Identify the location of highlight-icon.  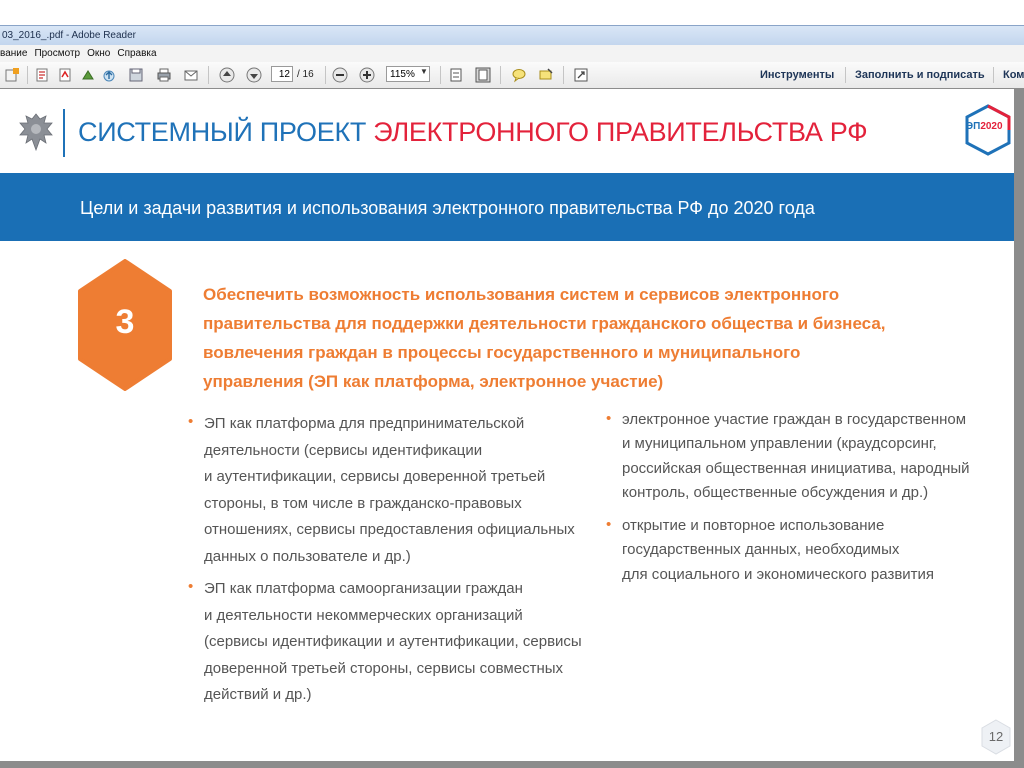
(546, 75).